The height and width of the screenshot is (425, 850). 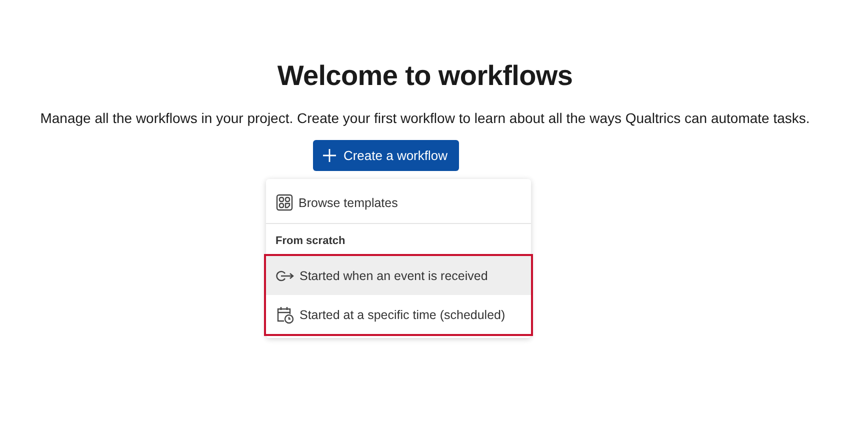 What do you see at coordinates (310, 241) in the screenshot?
I see `section-heading: From scratch` at bounding box center [310, 241].